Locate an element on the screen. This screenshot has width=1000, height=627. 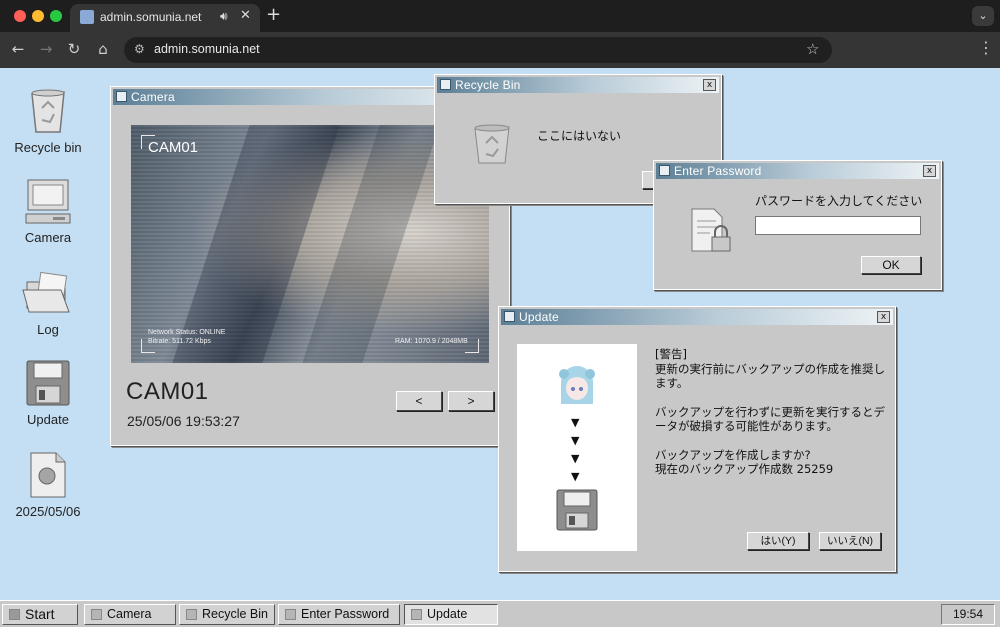
window-title: Recycle Bin is located at coordinates (488, 85).